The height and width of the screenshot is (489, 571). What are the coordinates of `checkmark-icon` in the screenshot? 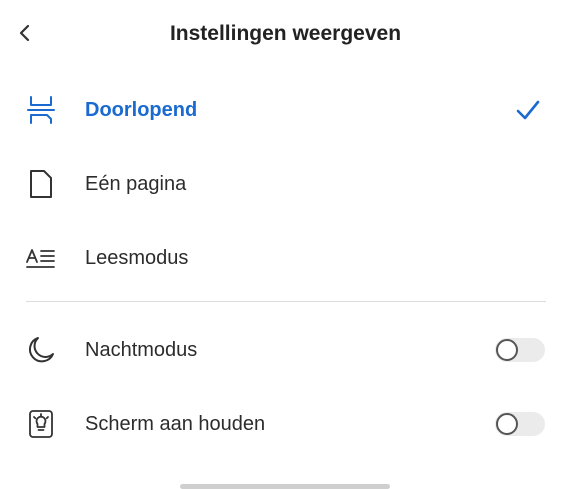 It's located at (528, 110).